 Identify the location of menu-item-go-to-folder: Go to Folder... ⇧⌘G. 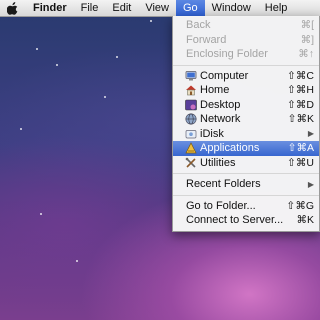
(246, 206).